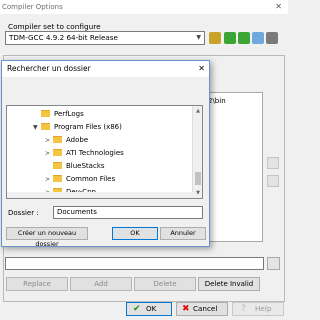 The image size is (320, 320). What do you see at coordinates (197, 193) in the screenshot?
I see `scroll-down-icon: ▼` at bounding box center [197, 193].